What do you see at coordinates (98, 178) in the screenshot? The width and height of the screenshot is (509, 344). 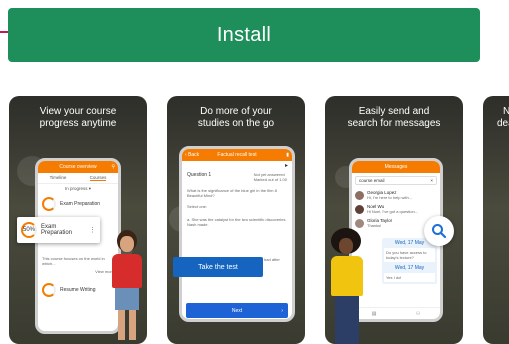 I see `tab-courses: Courses` at bounding box center [98, 178].